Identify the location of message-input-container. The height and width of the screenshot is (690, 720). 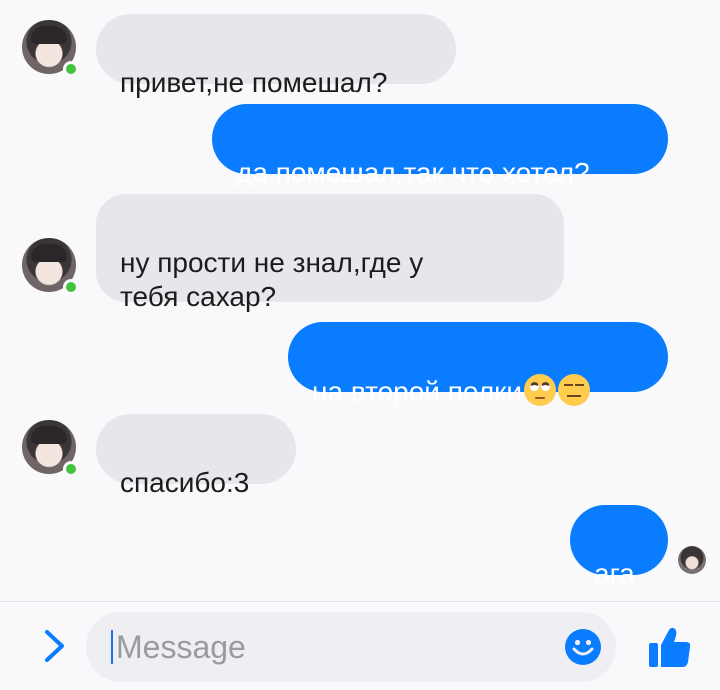
(351, 647).